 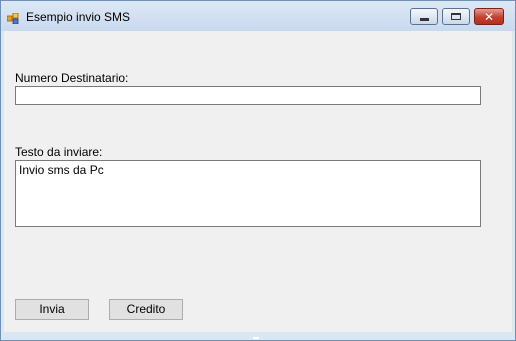 I want to click on close-icon: ✕, so click(x=489, y=17).